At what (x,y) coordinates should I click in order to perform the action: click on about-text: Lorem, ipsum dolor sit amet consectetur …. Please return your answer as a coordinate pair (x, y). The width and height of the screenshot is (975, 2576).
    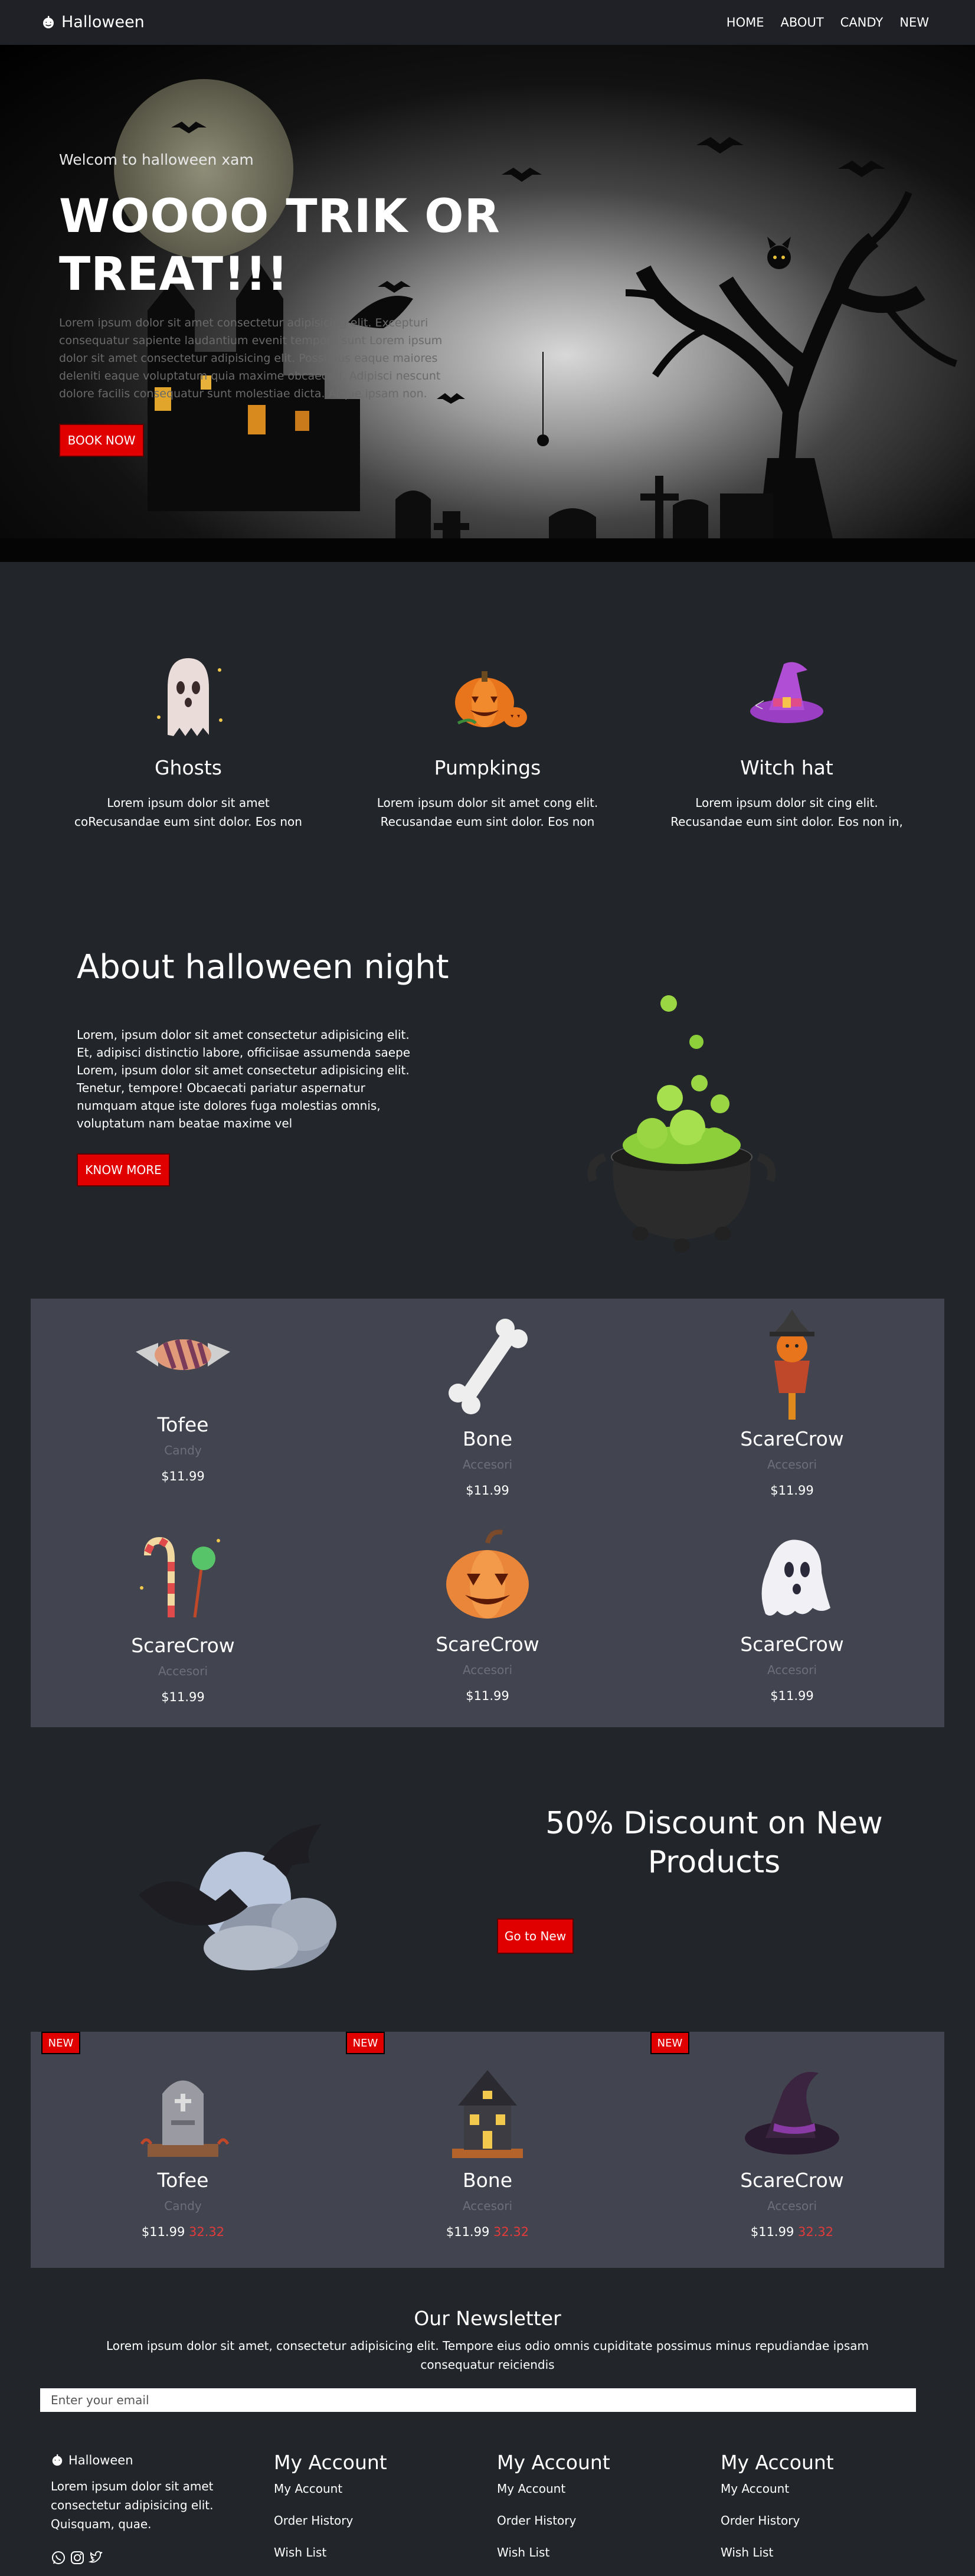
    Looking at the image, I should click on (244, 1079).